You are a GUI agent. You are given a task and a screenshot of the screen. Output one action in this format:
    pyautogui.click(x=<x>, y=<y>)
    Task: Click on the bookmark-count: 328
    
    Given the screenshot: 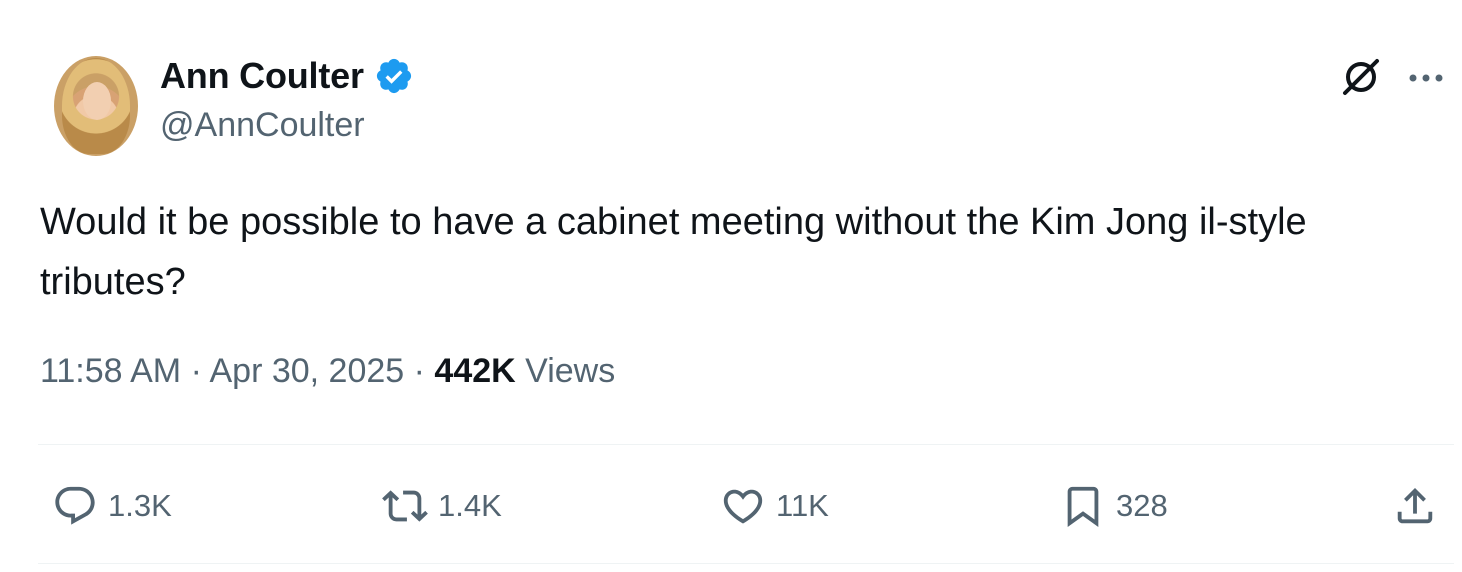 What is the action you would take?
    pyautogui.click(x=1142, y=505)
    